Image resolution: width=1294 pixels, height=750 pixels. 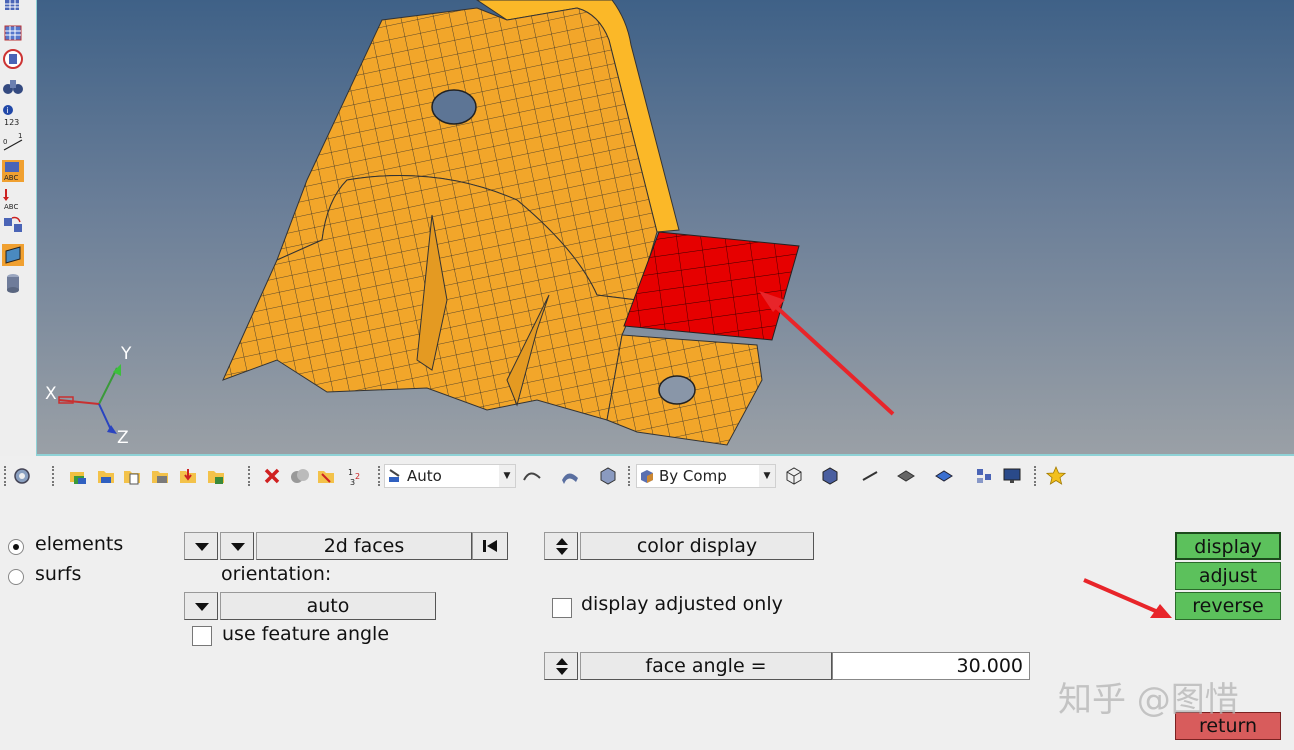 What do you see at coordinates (13, 199) in the screenshot?
I see `abc-arrow-icon: ABC` at bounding box center [13, 199].